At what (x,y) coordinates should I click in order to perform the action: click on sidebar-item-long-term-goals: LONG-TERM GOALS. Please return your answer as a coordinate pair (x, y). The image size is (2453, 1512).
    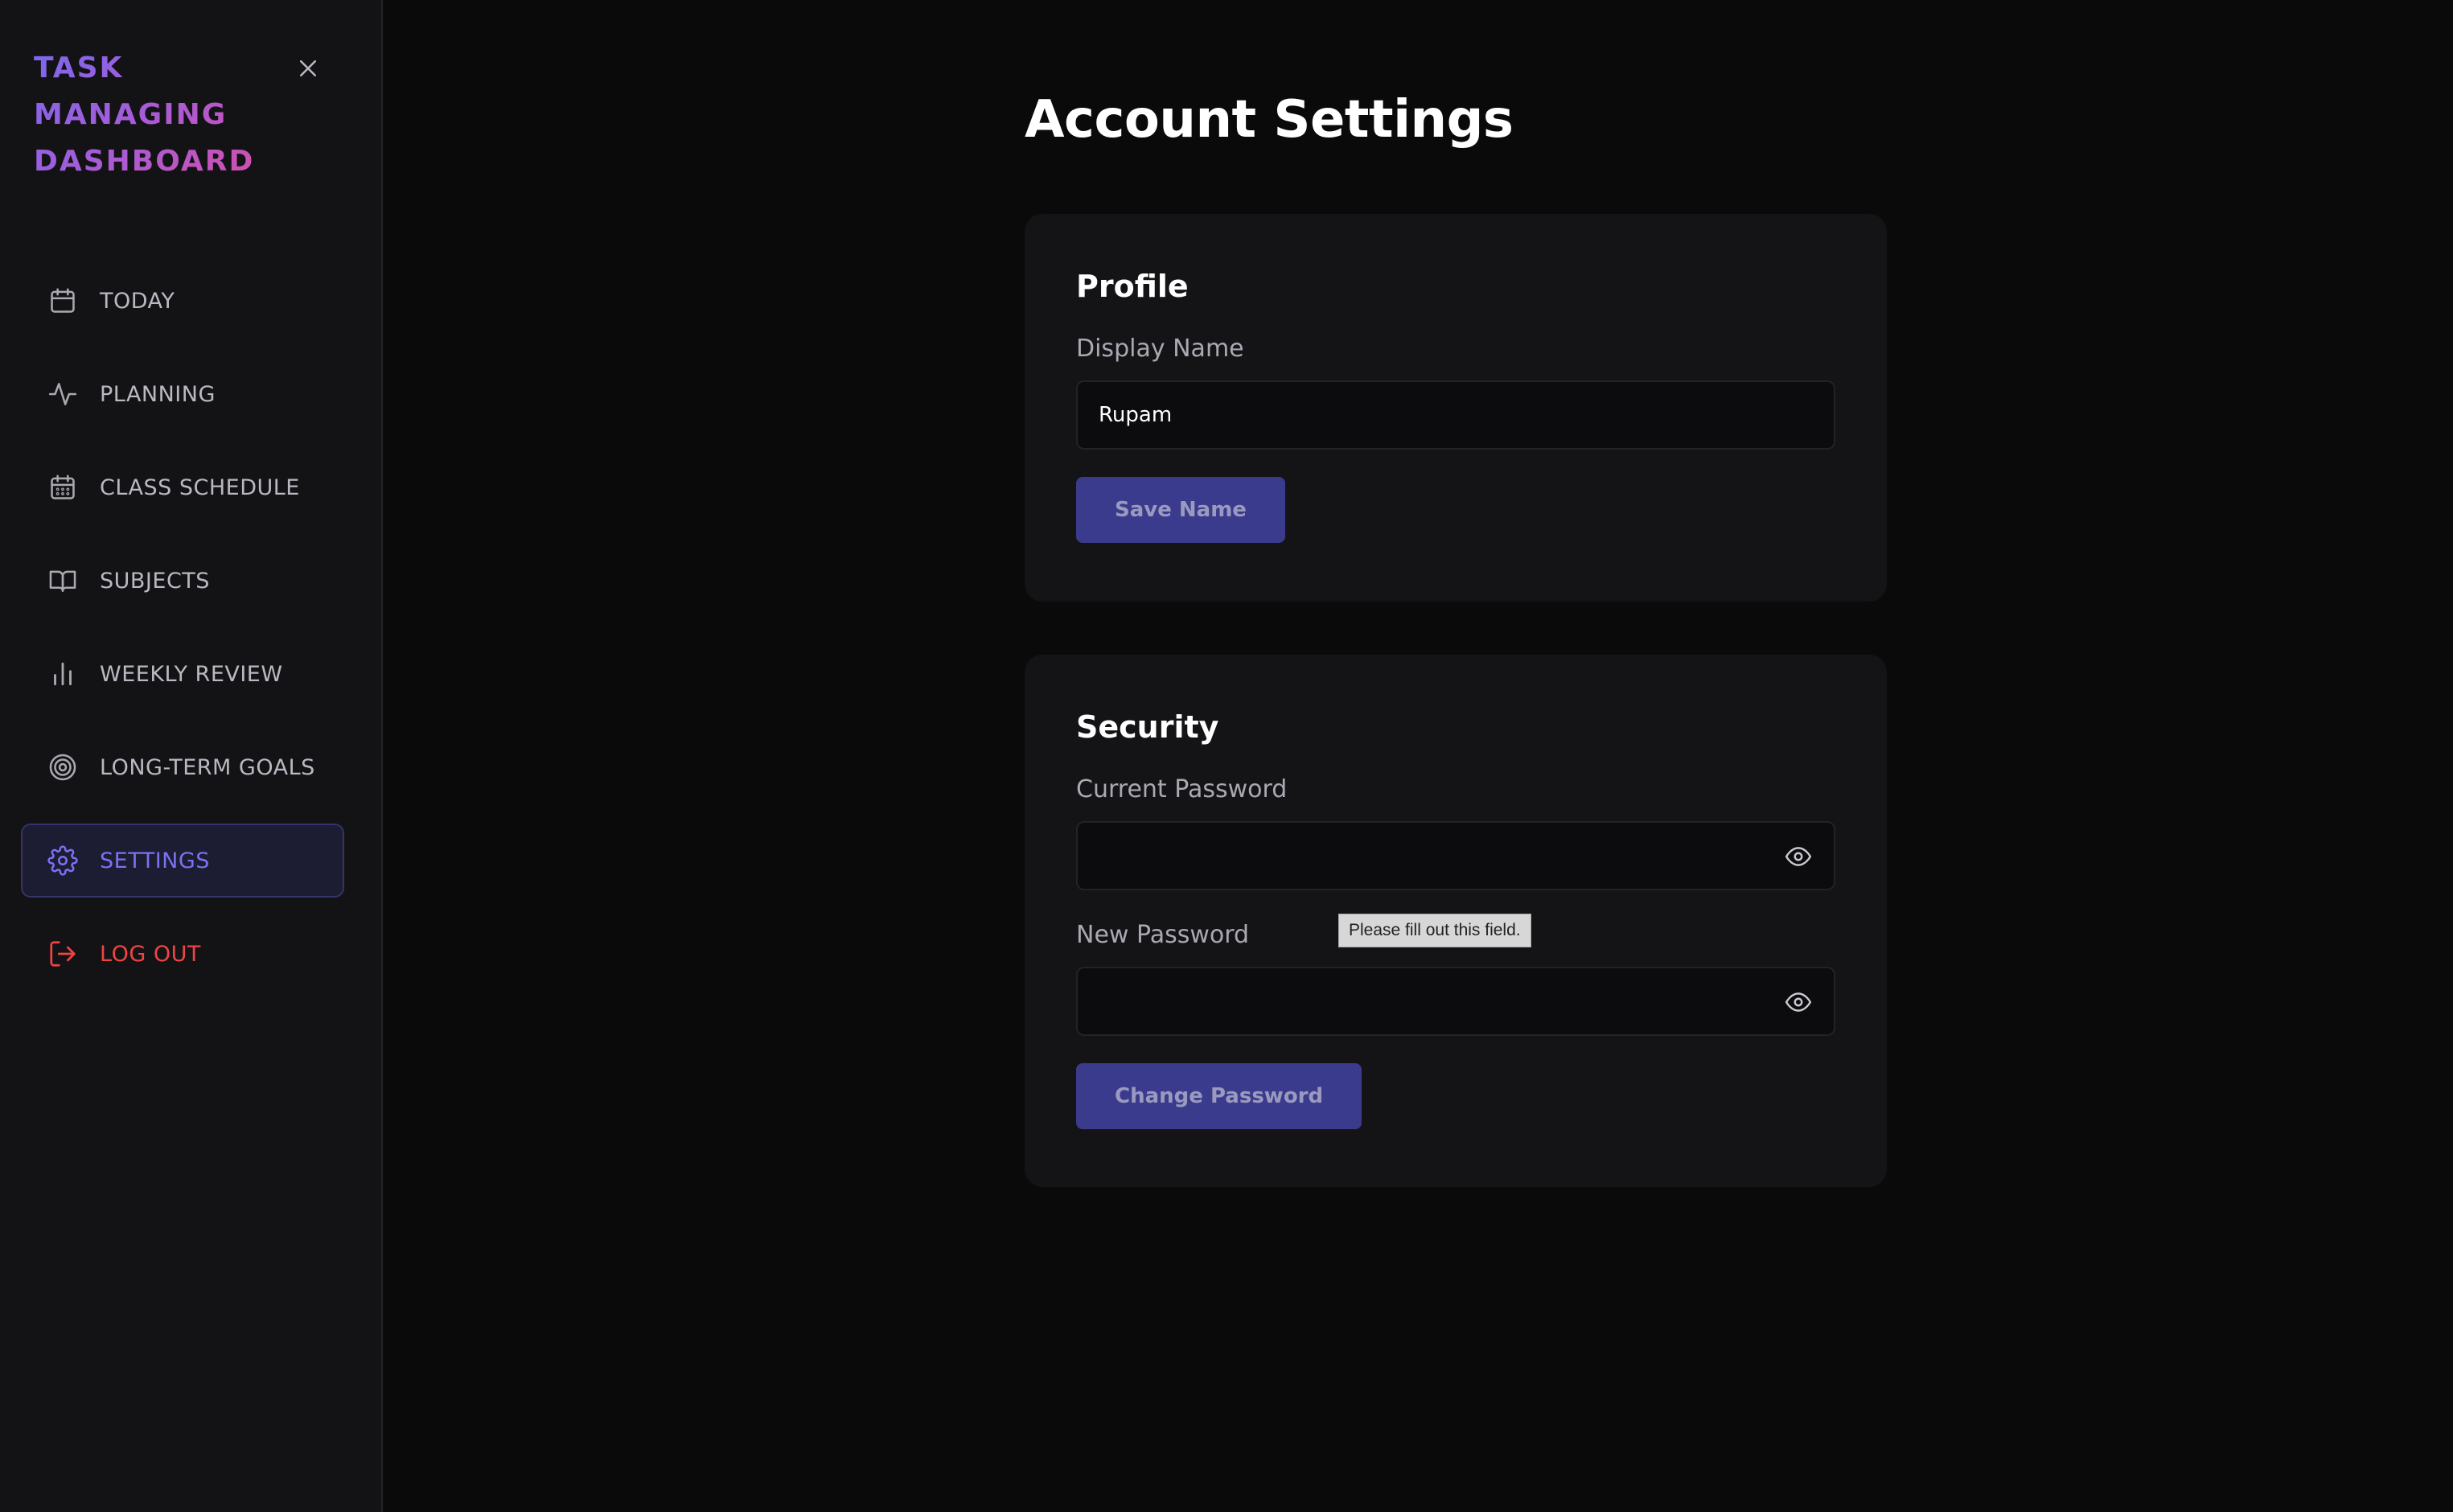
    Looking at the image, I should click on (182, 767).